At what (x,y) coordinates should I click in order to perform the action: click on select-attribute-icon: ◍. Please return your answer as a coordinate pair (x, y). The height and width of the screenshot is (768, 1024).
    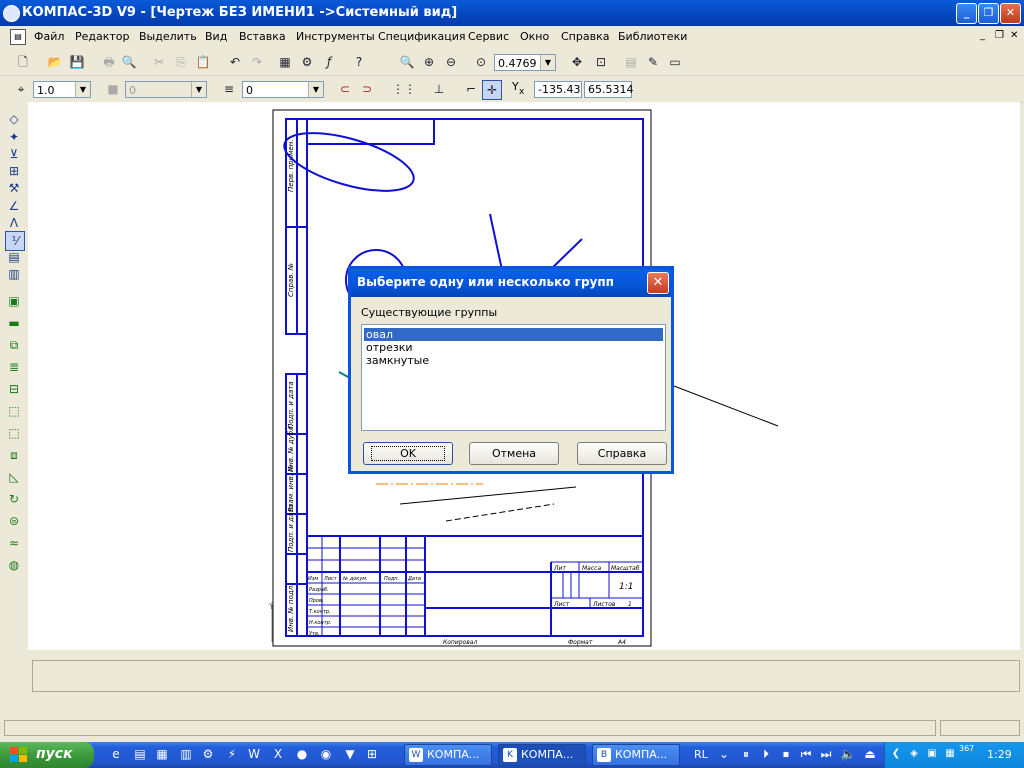
    Looking at the image, I should click on (14, 565).